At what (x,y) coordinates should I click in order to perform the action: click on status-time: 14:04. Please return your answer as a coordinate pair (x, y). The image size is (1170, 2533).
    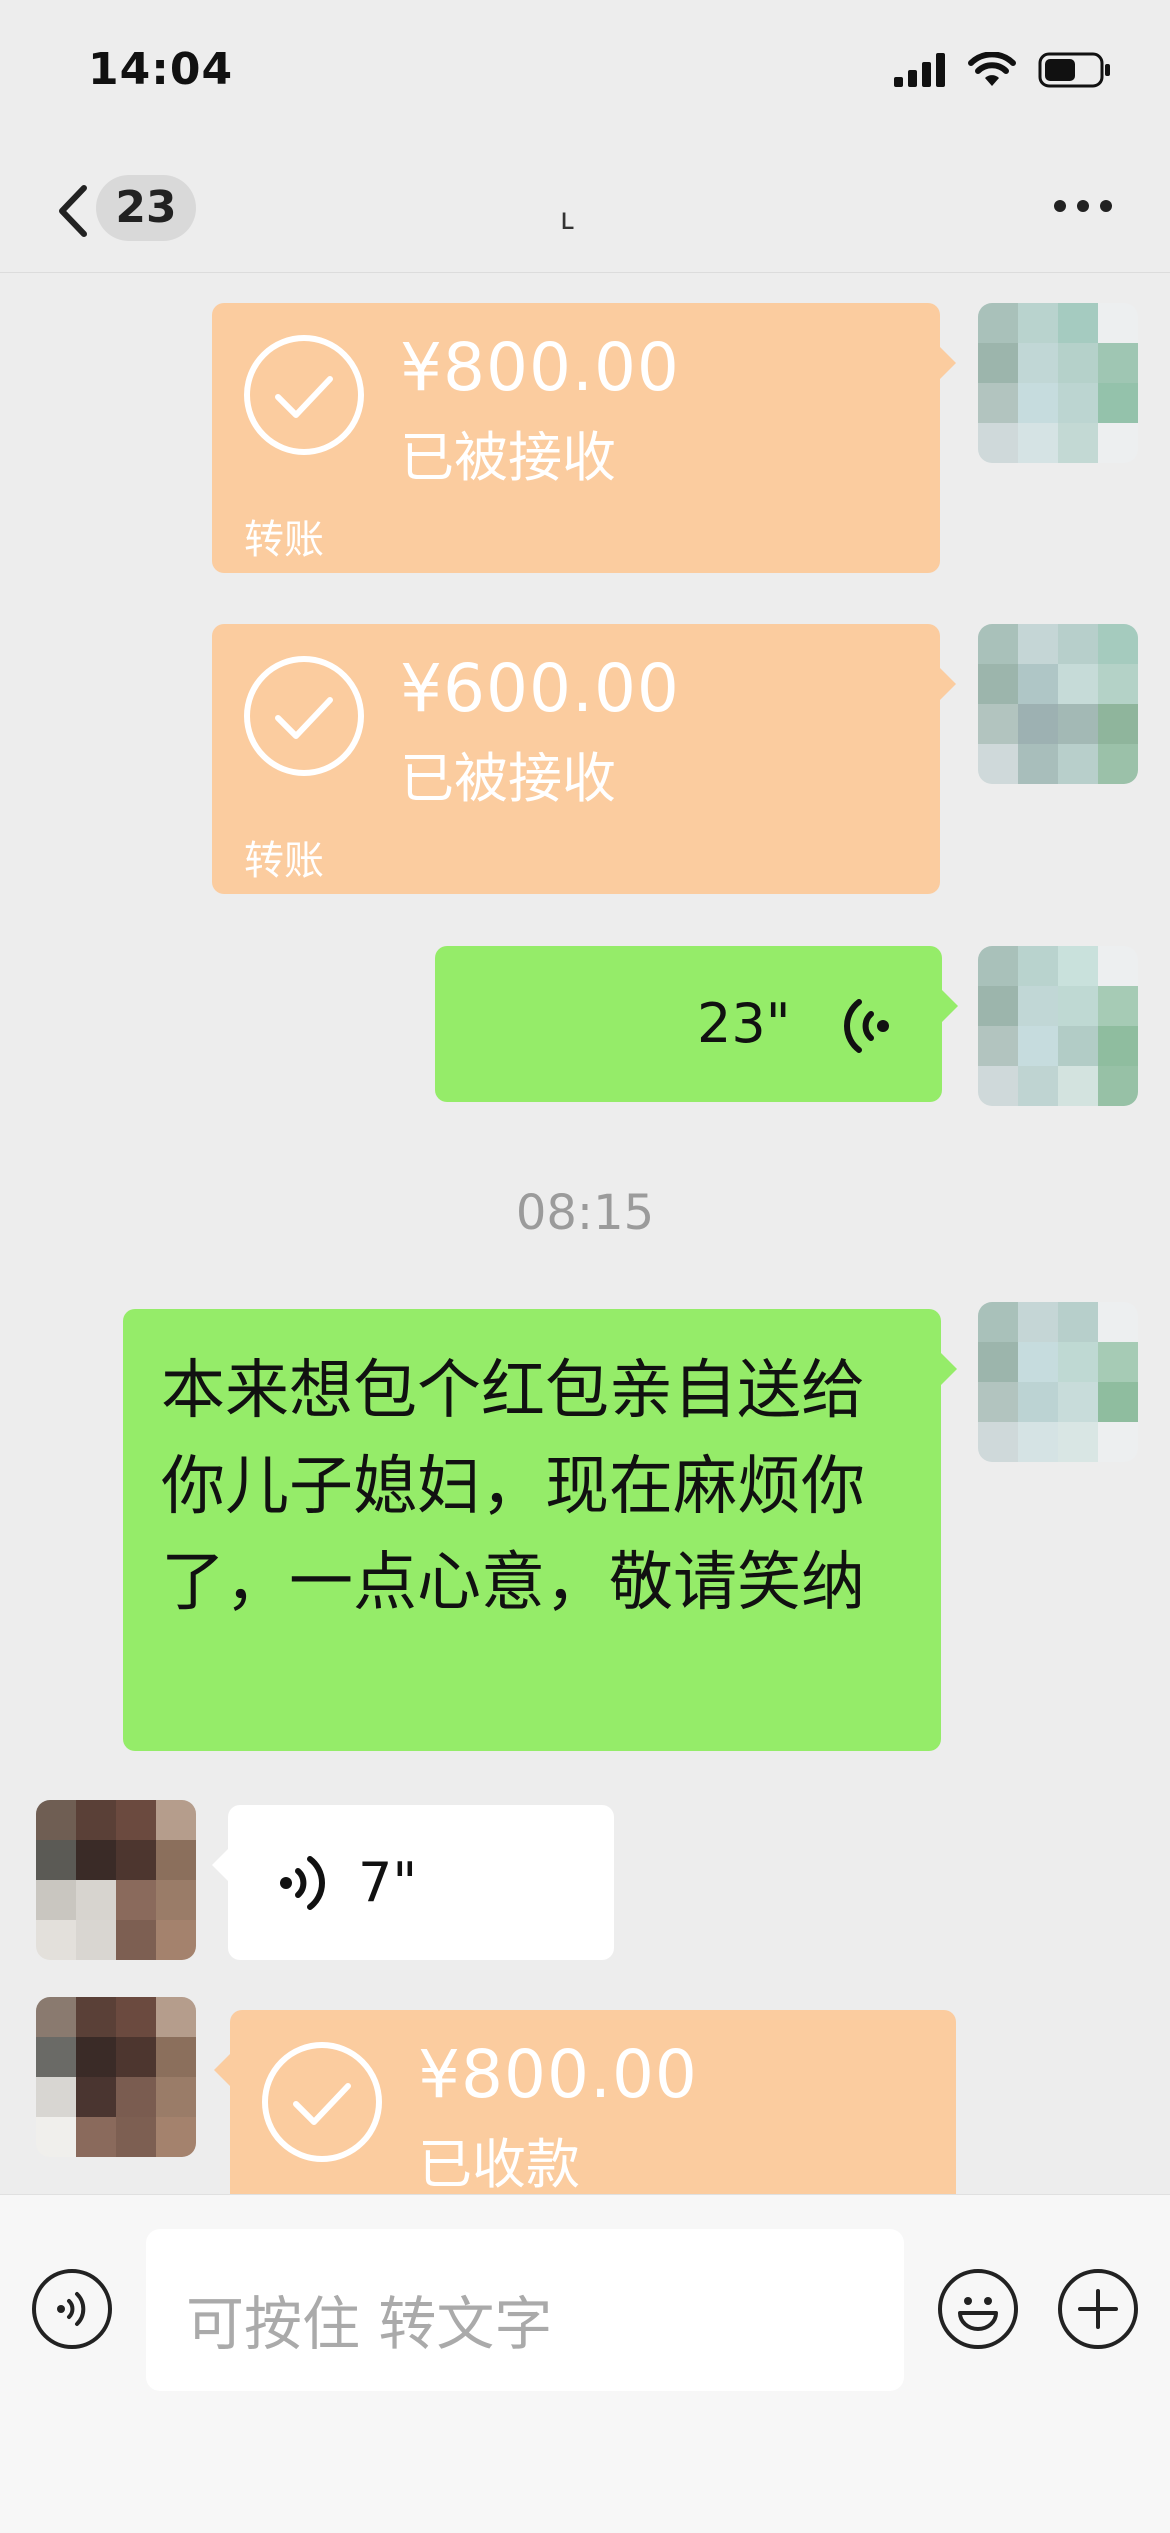
    Looking at the image, I should click on (161, 69).